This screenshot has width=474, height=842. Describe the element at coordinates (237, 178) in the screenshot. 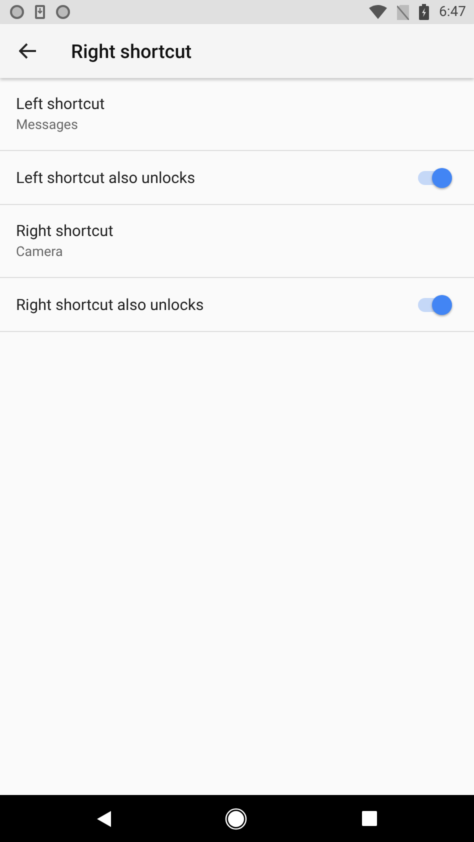

I see `setting-row: Left shortcut also unlocks` at that location.